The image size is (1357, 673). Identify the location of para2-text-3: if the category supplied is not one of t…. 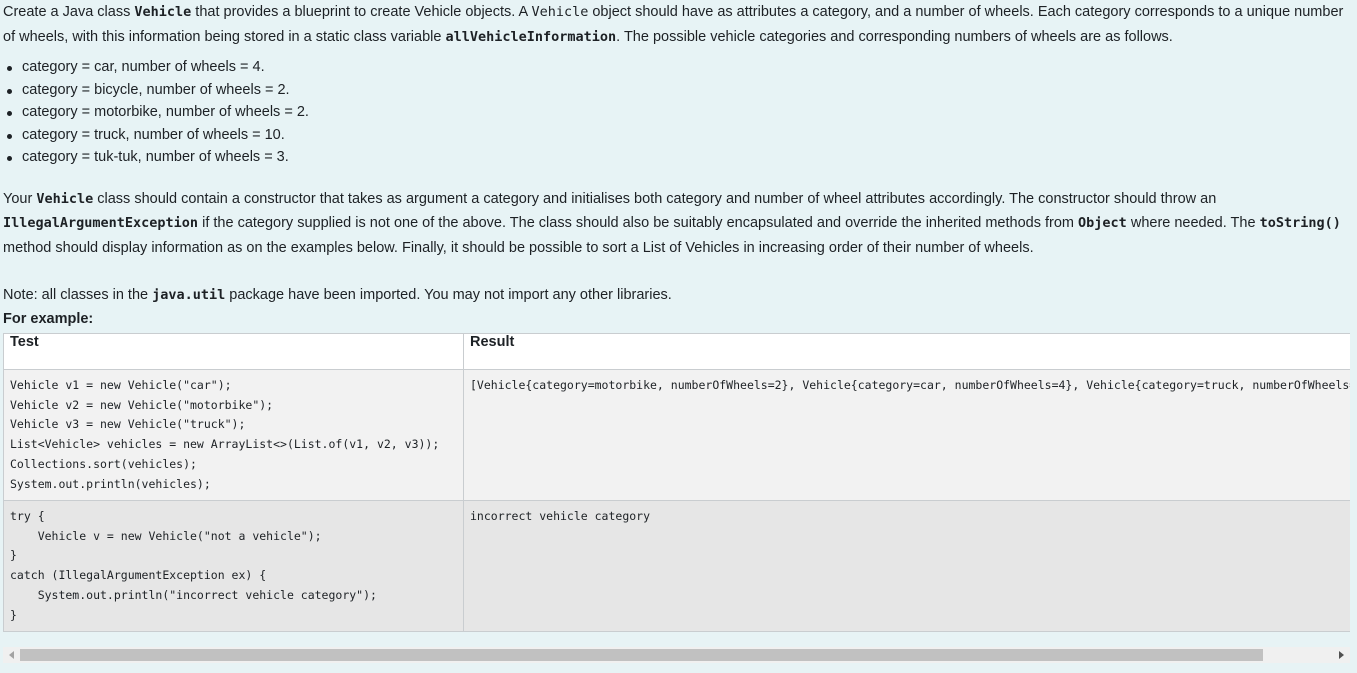
(638, 223).